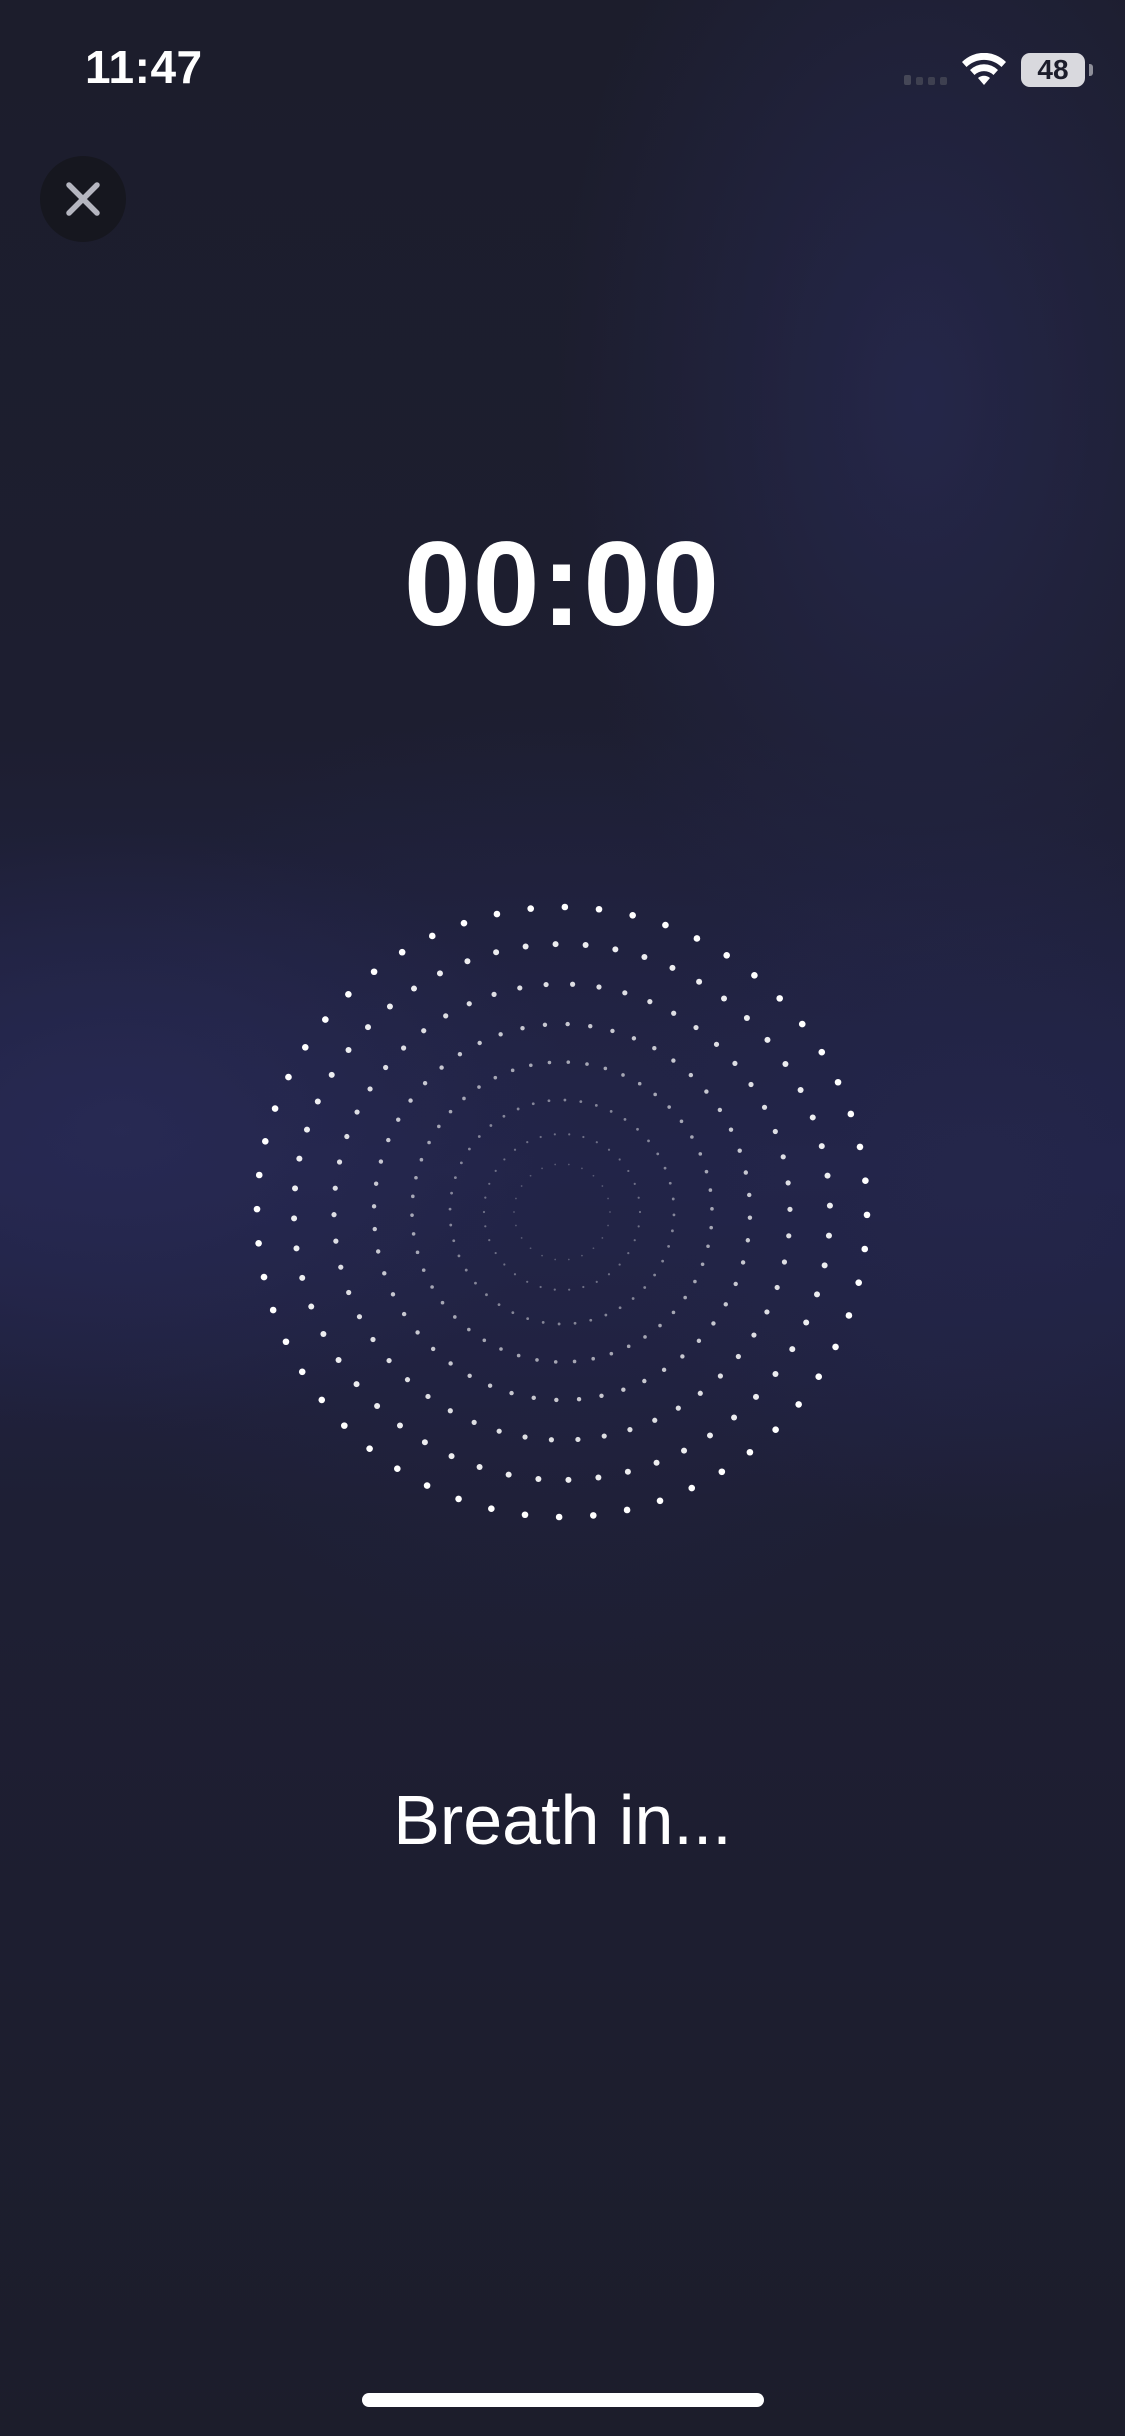 The image size is (1125, 2436). What do you see at coordinates (563, 2400) in the screenshot?
I see `home-indicator` at bounding box center [563, 2400].